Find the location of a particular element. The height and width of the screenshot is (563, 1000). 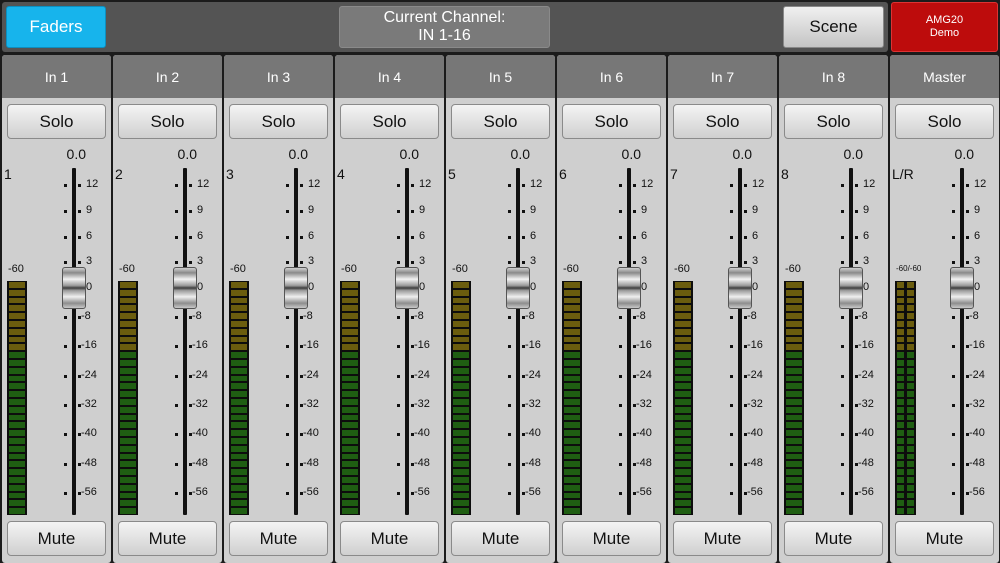

device-button: AMG20 Demo is located at coordinates (944, 27).